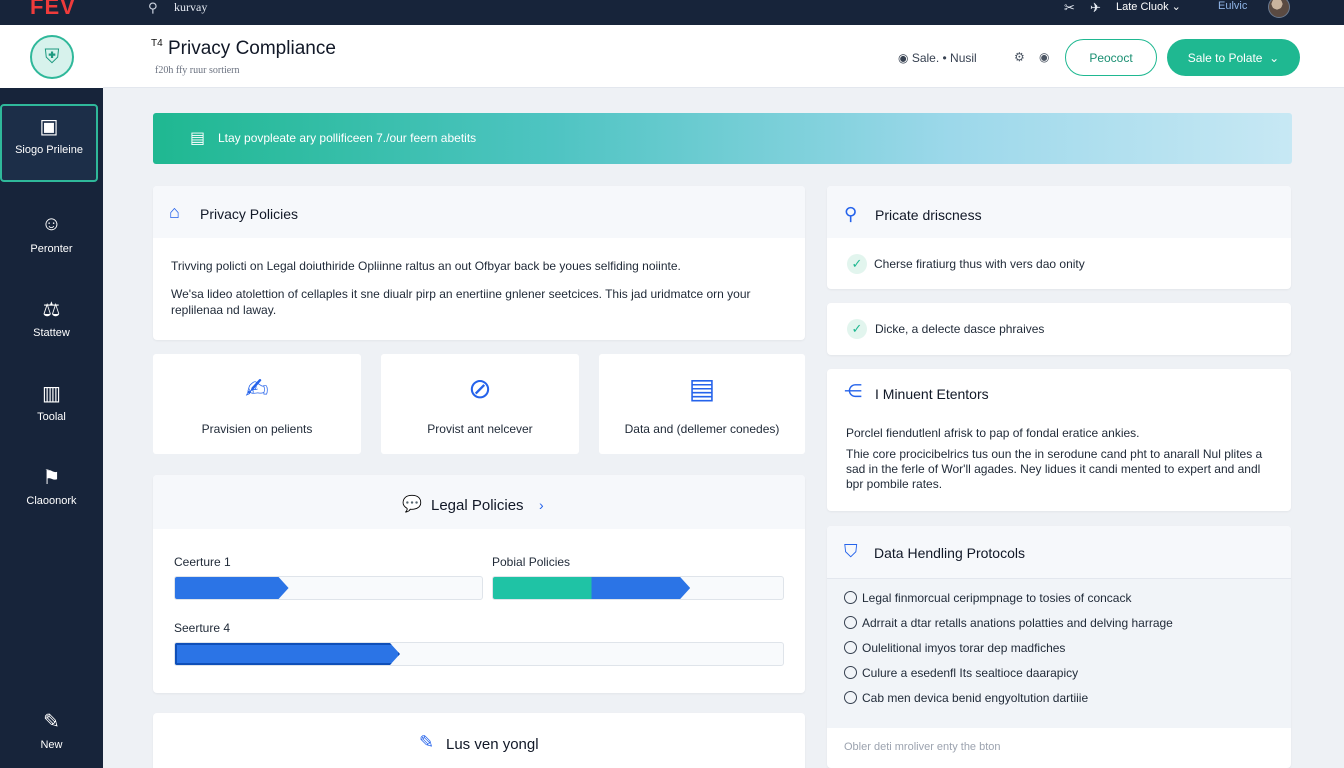  Describe the element at coordinates (49, 150) in the screenshot. I see `sidebar-item-label: Siogo Prileine` at that location.